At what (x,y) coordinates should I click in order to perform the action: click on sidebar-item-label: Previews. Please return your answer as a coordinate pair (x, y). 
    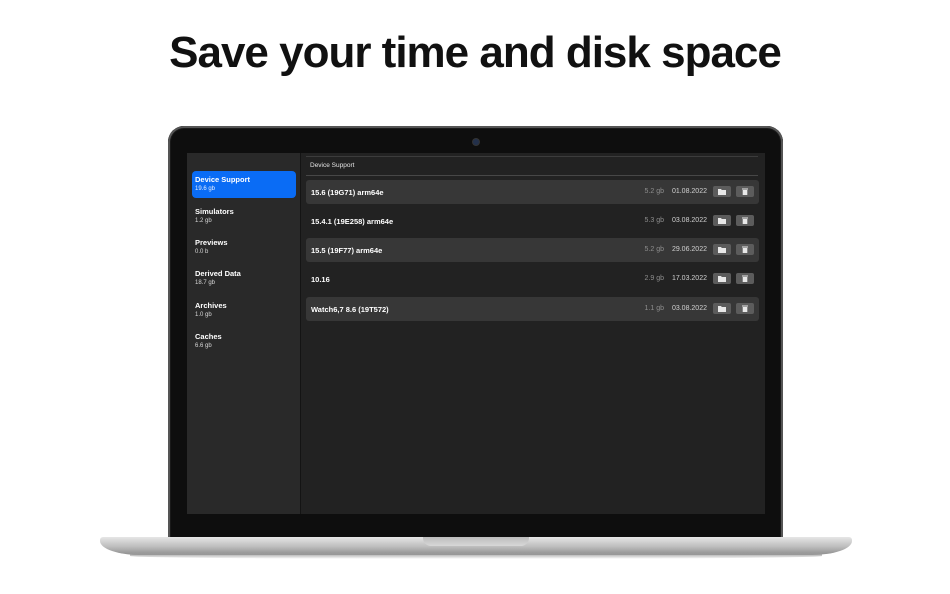
    Looking at the image, I should click on (211, 242).